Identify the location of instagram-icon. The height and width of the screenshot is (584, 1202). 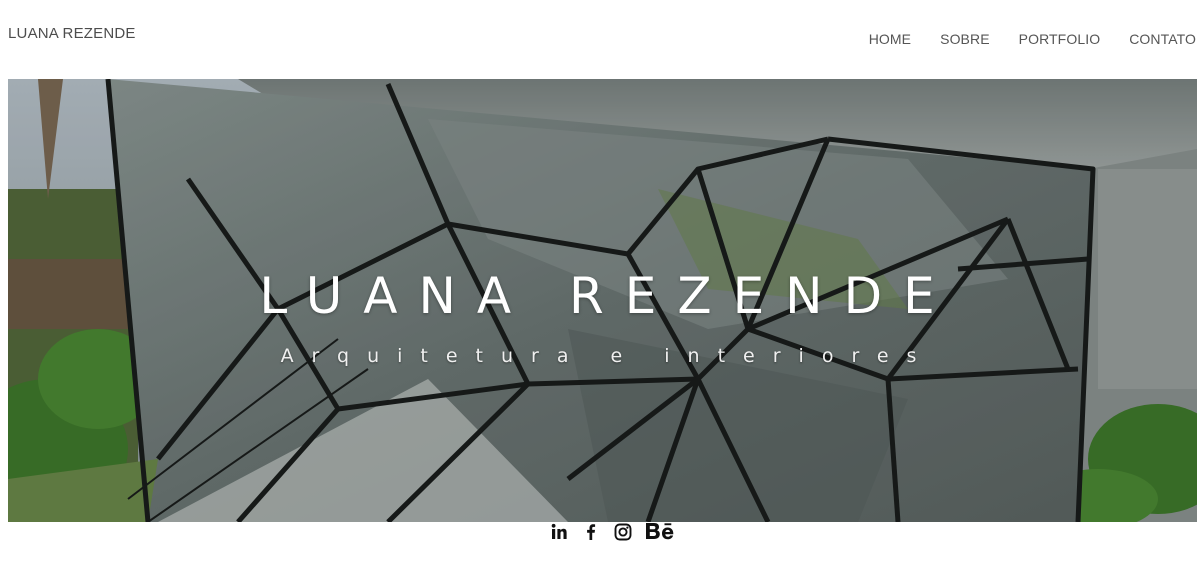
(623, 532).